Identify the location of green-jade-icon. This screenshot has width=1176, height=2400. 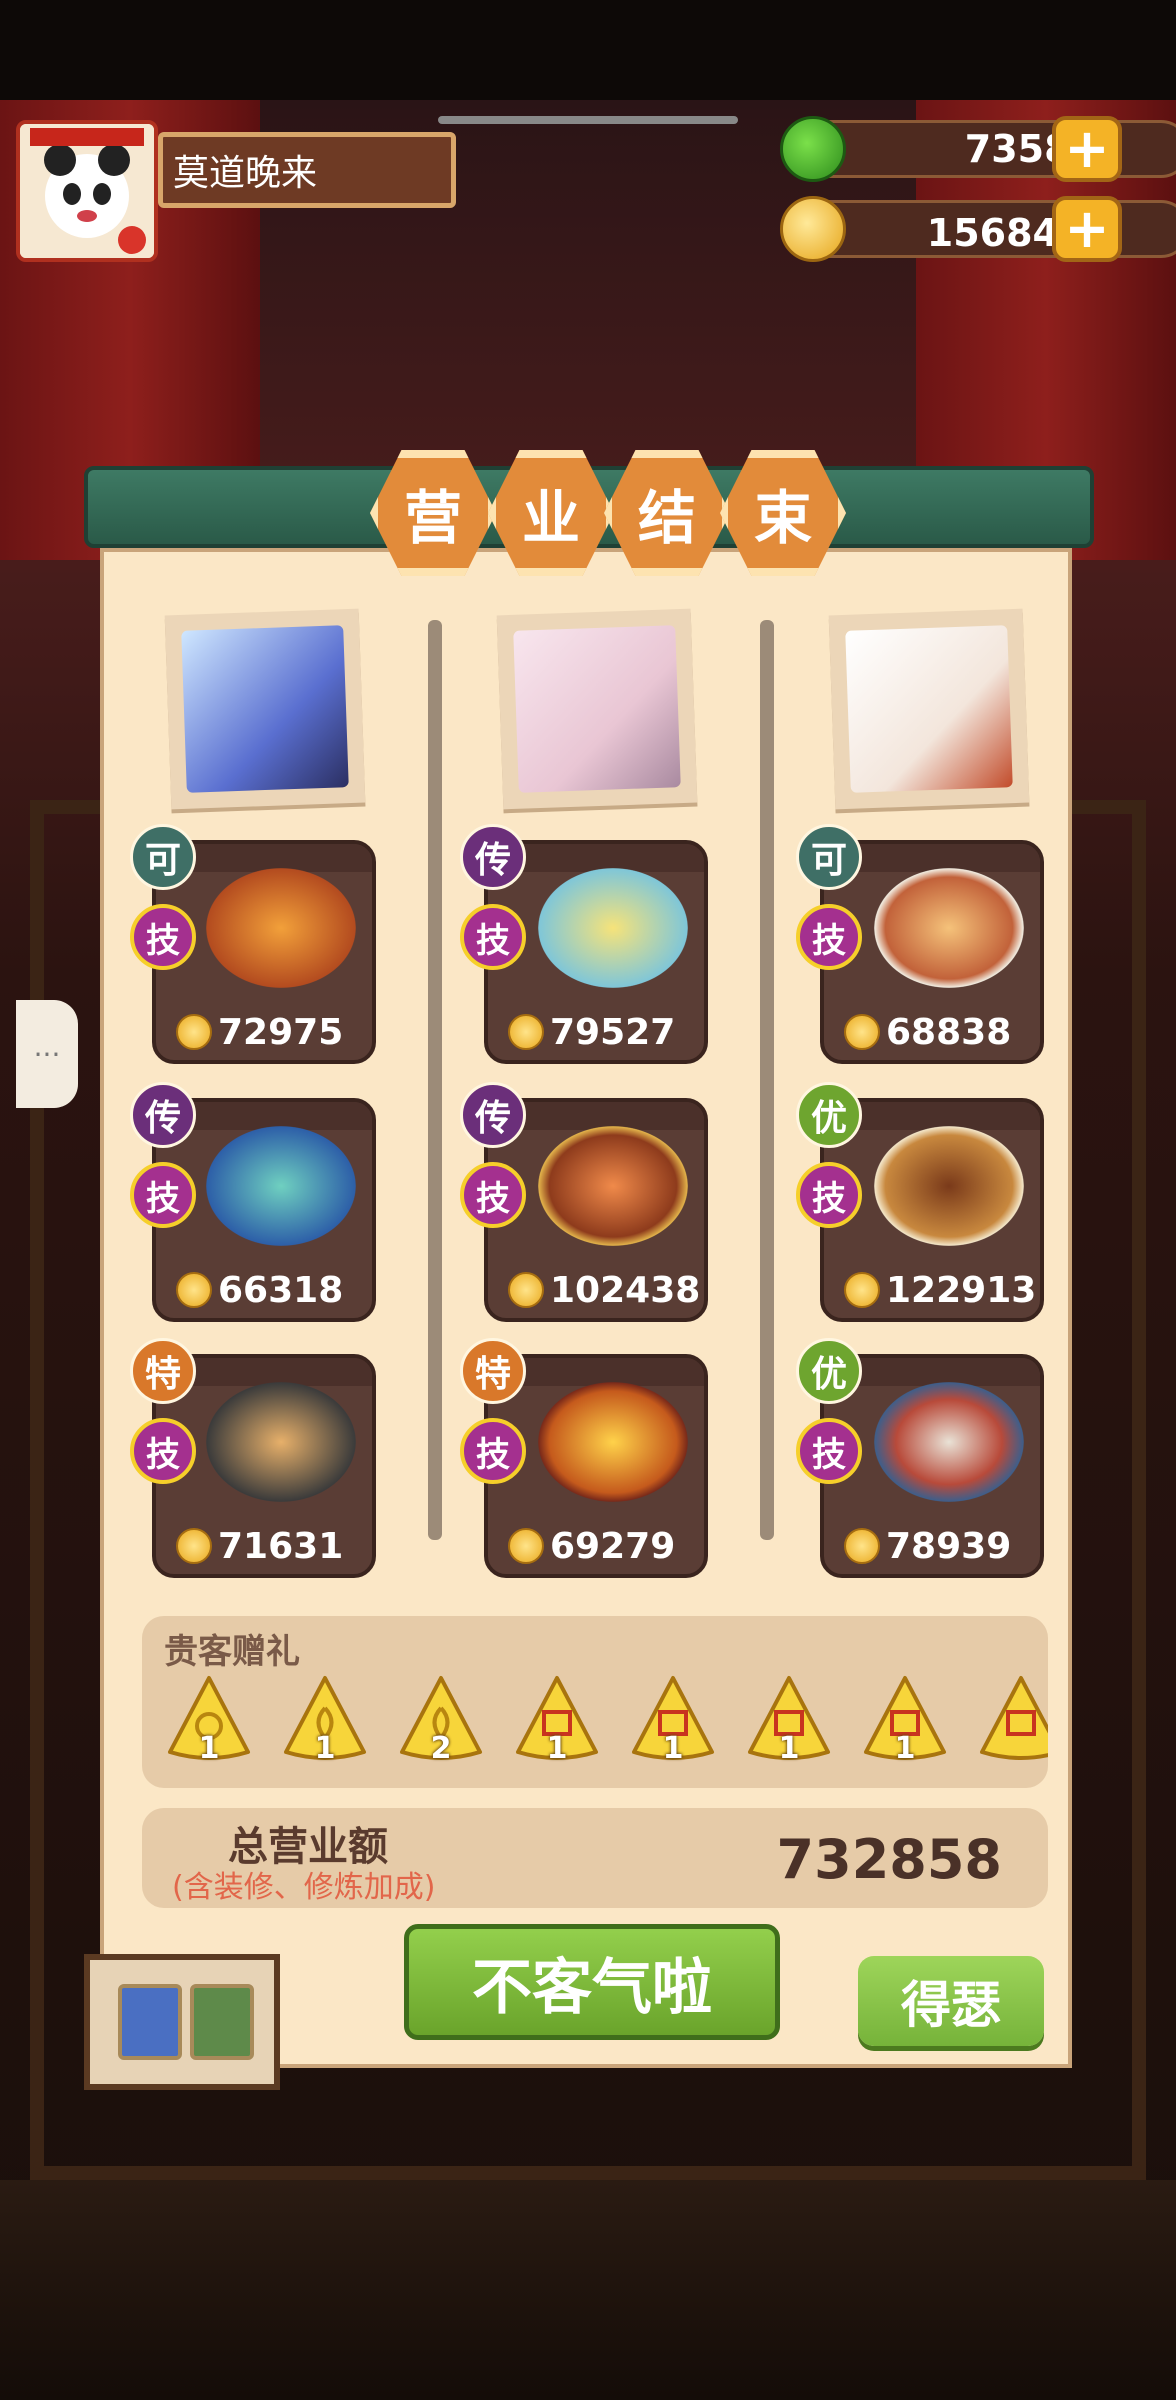
(813, 149).